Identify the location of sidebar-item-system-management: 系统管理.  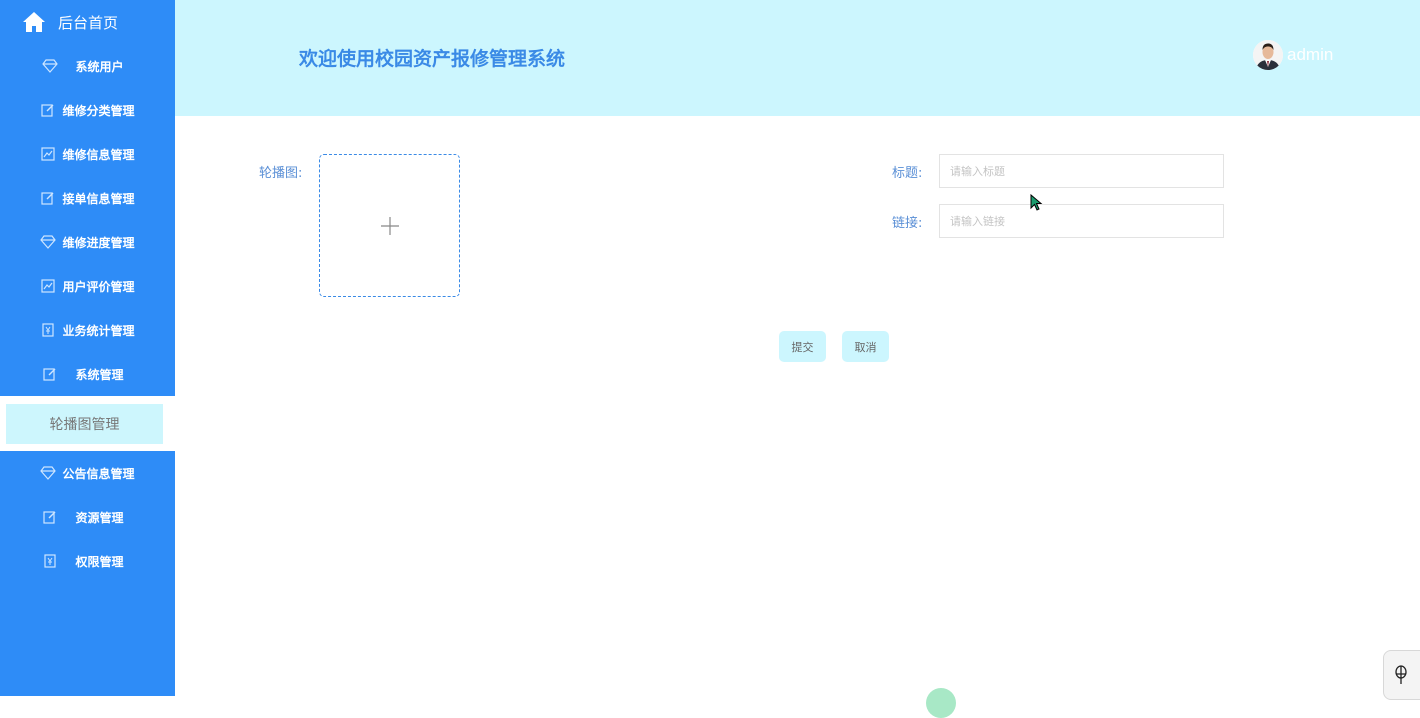
(87, 374).